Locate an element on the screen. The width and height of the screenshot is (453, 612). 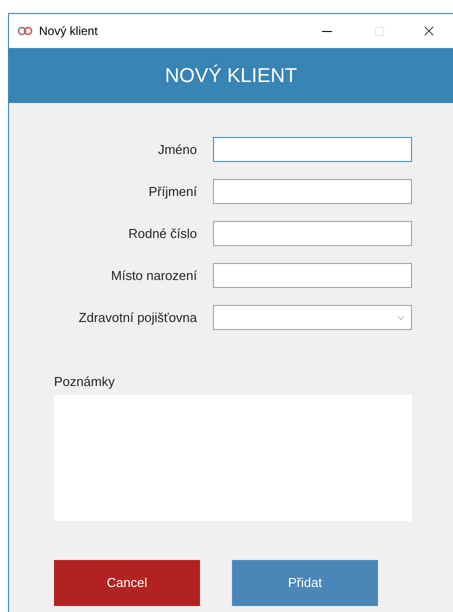
maximize-icon is located at coordinates (379, 31).